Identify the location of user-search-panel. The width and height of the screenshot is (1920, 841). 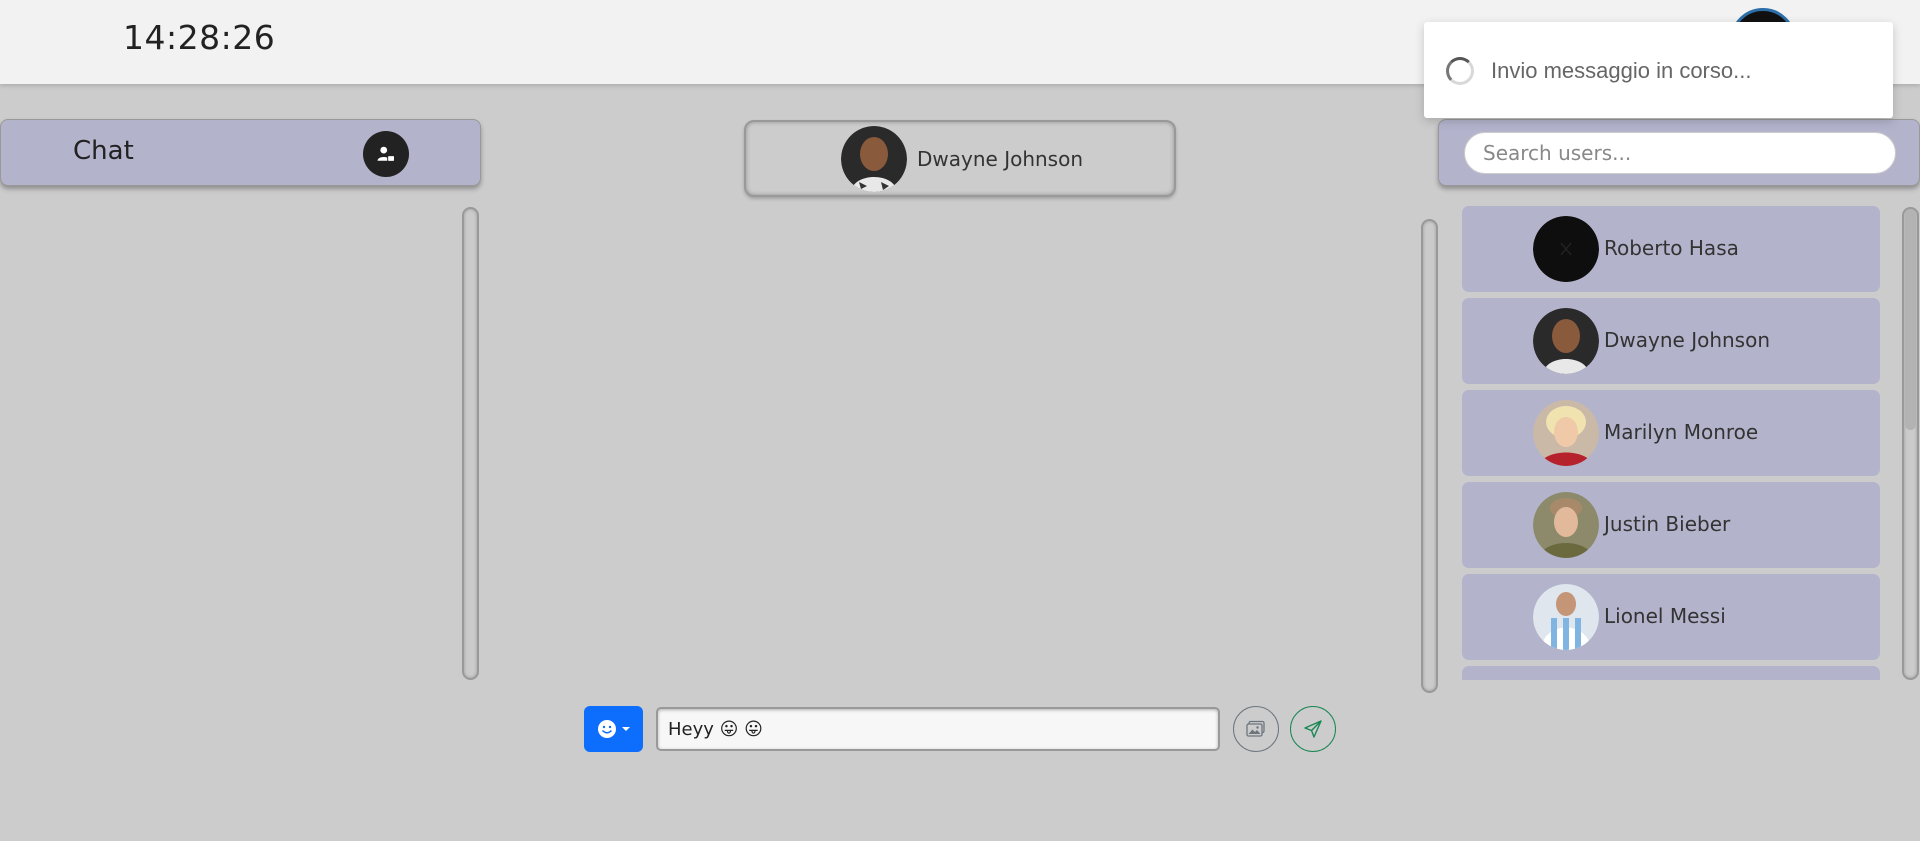
(1679, 152).